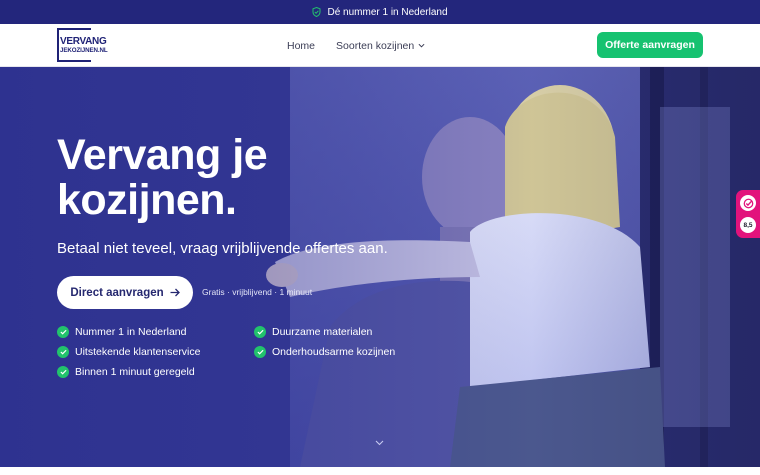 The height and width of the screenshot is (475, 760). I want to click on feature-item: Nummer 1 in Nederland, so click(121, 332).